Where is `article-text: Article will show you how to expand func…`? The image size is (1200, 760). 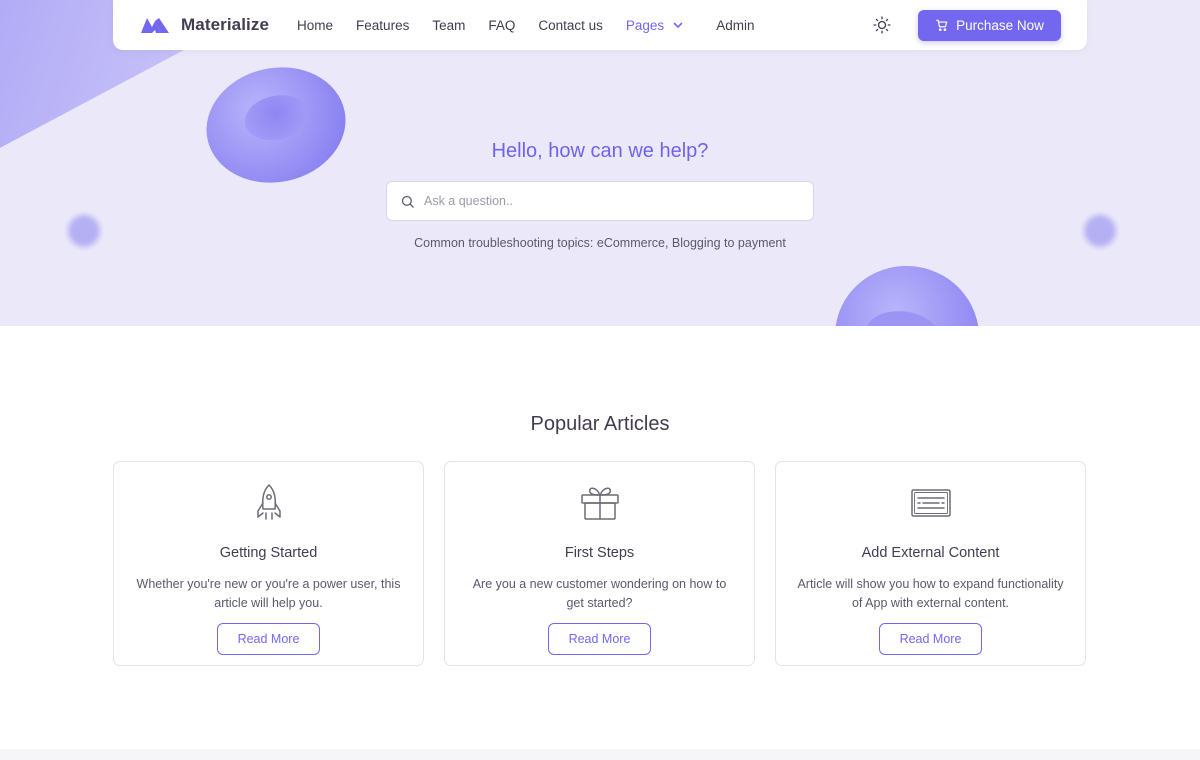
article-text: Article will show you how to expand func… is located at coordinates (930, 593).